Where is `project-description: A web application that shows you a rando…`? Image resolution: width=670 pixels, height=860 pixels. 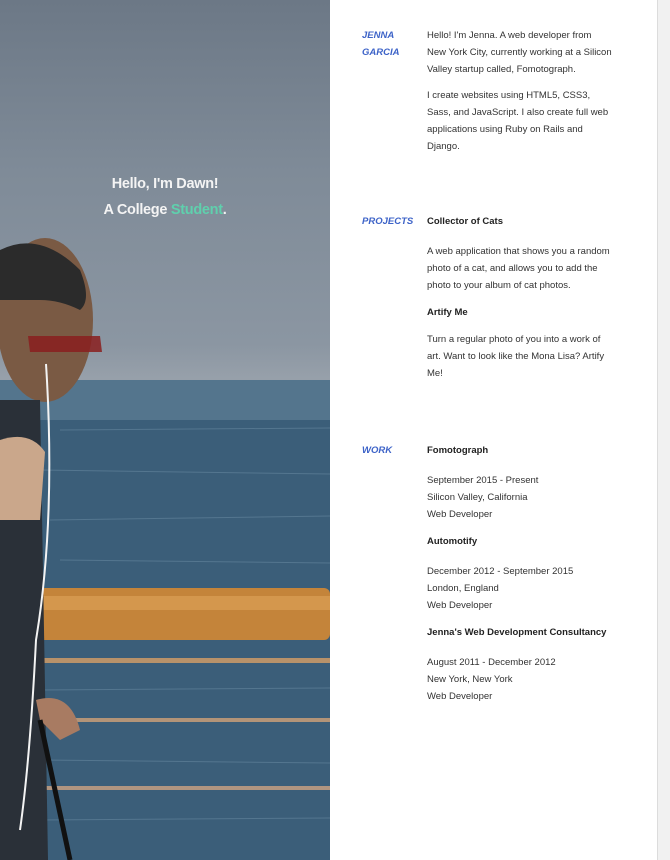 project-description: A web application that shows you a rando… is located at coordinates (518, 268).